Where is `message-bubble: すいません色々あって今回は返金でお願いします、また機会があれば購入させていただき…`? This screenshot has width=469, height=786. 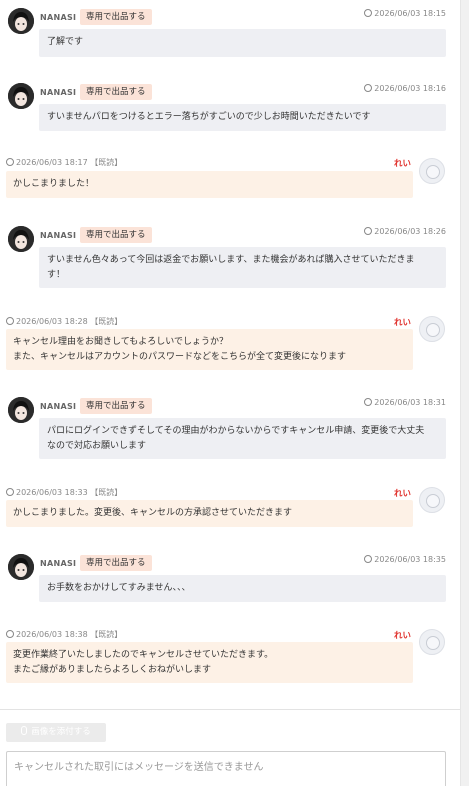 message-bubble: すいません色々あって今回は返金でお願いします、また機会があれば購入させていただき… is located at coordinates (242, 267).